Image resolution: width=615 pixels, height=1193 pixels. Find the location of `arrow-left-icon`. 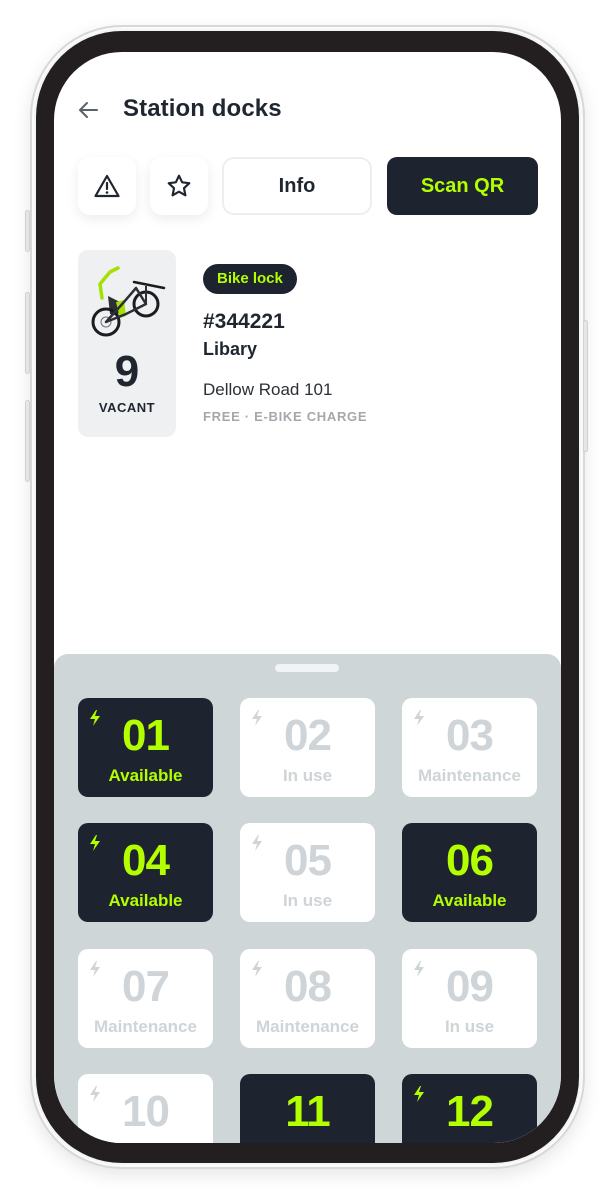

arrow-left-icon is located at coordinates (88, 110).